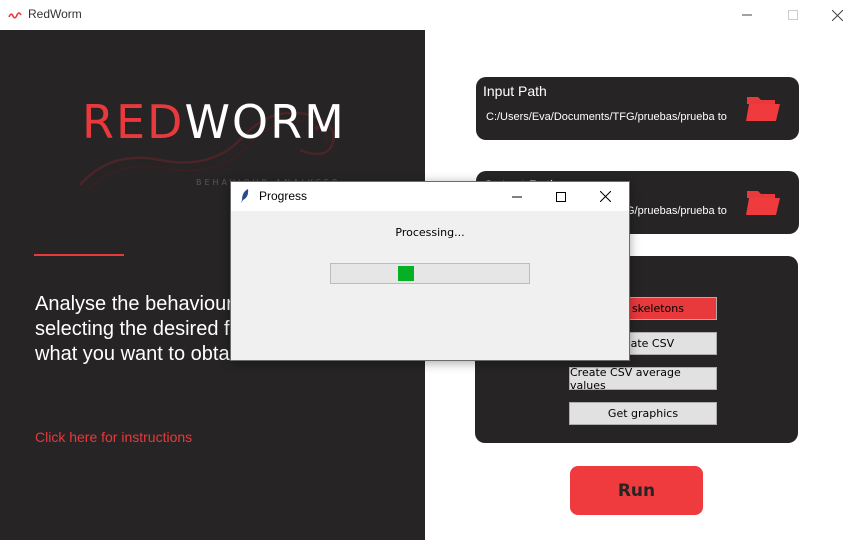 This screenshot has width=860, height=540. What do you see at coordinates (283, 196) in the screenshot?
I see `dialog-title: Progress` at bounding box center [283, 196].